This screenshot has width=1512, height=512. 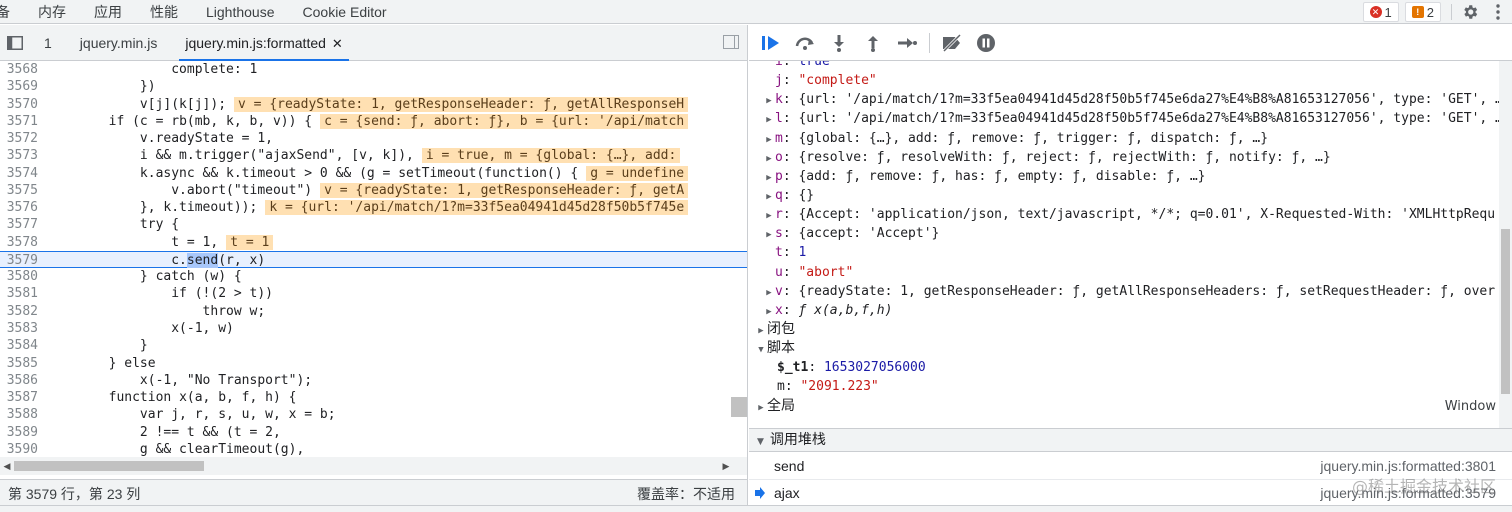 I want to click on scope-var-row: ▶ s: {accept: 'Accept'}, so click(x=1130, y=233).